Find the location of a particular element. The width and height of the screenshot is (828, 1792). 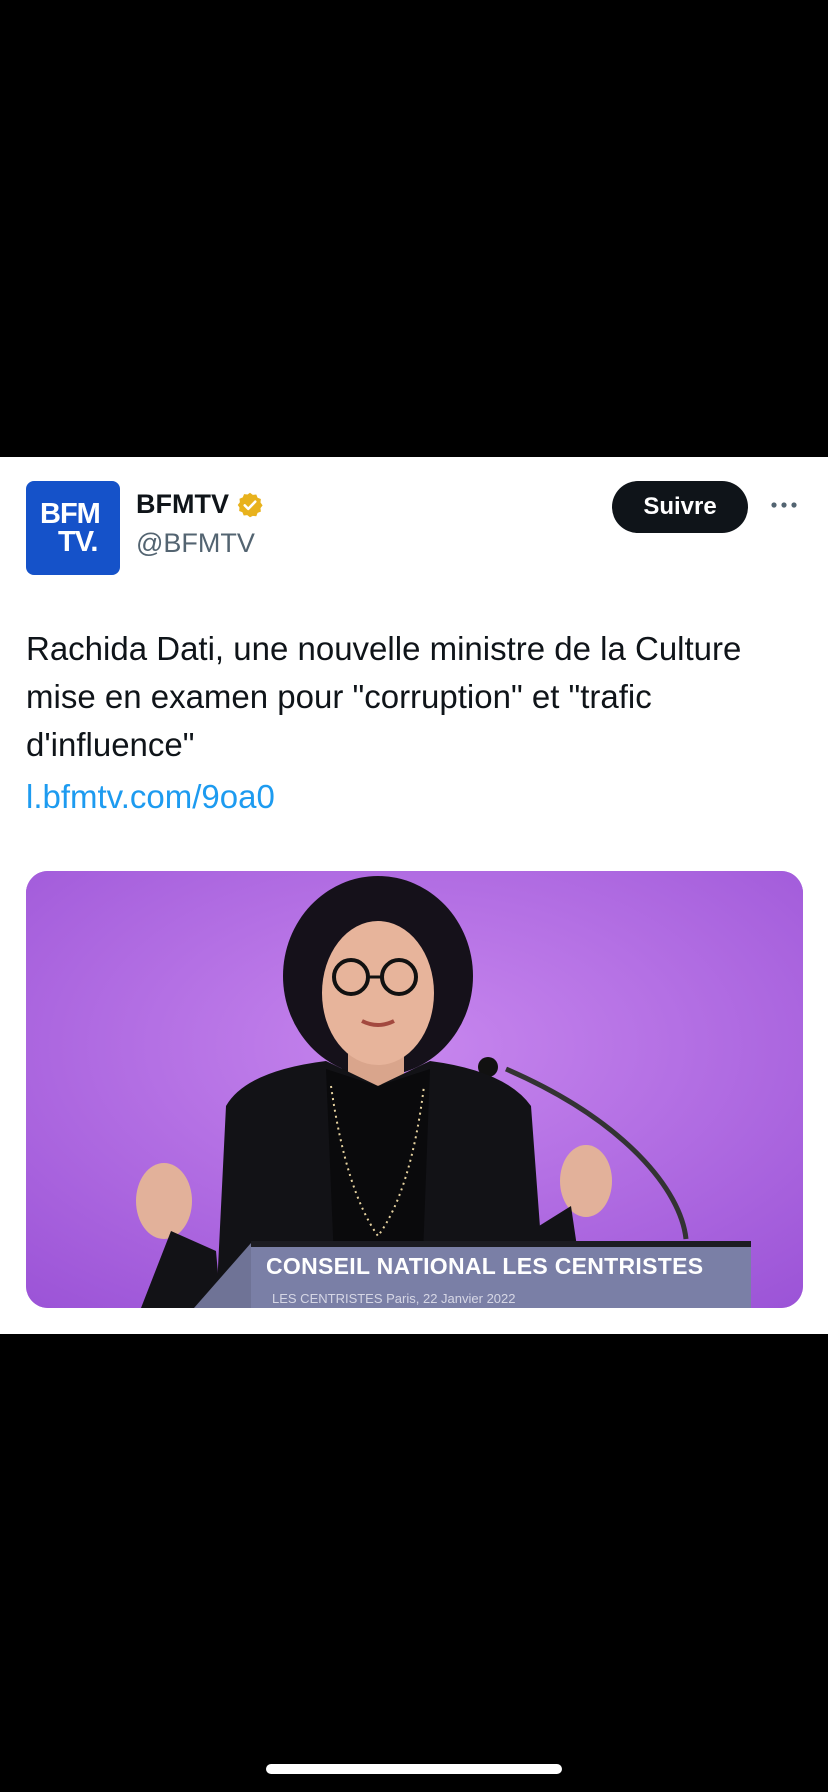

more-options-icon is located at coordinates (784, 505).